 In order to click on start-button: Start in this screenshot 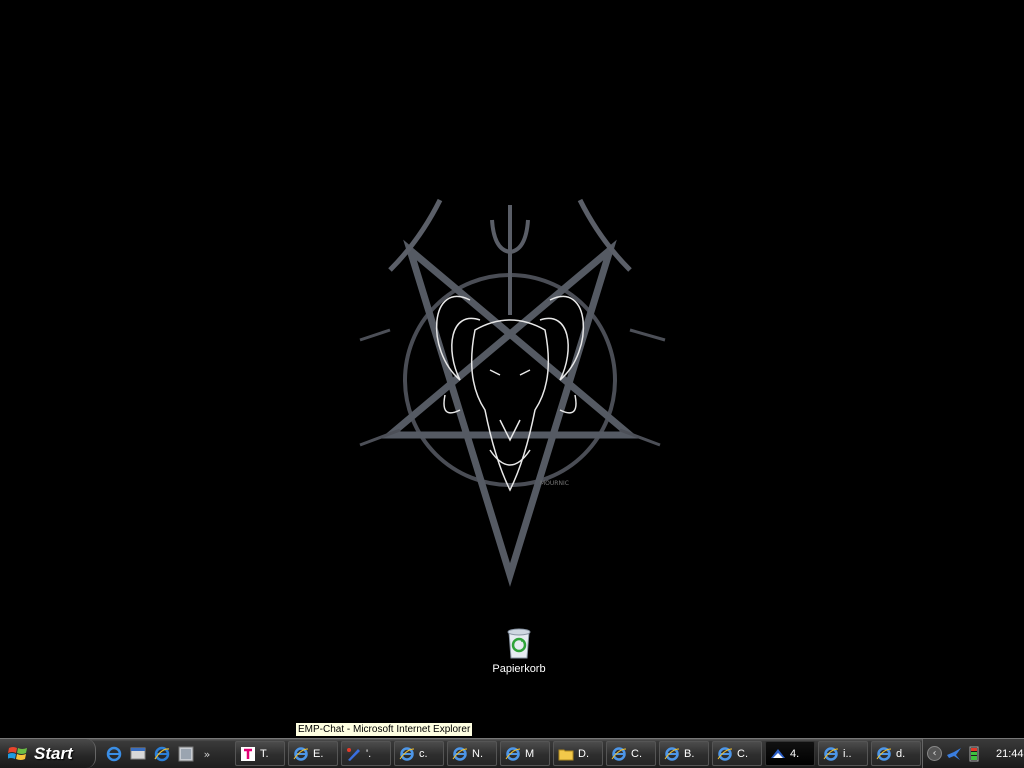, I will do `click(48, 753)`.